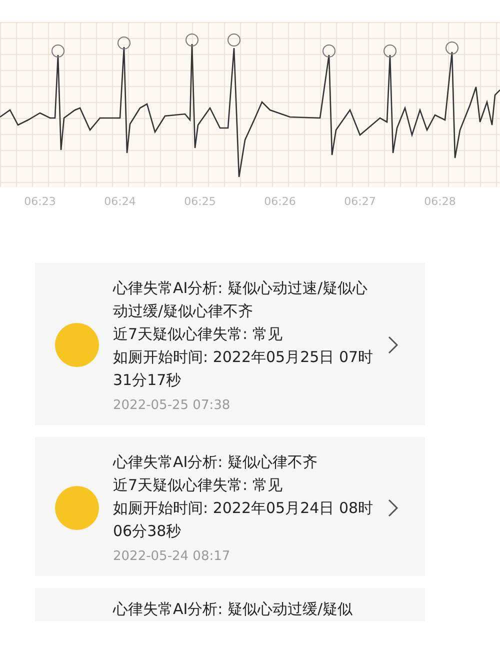 This screenshot has width=500, height=666. I want to click on record-card: 心律失常AI分析: 疑似心动过缓/疑似, so click(230, 604).